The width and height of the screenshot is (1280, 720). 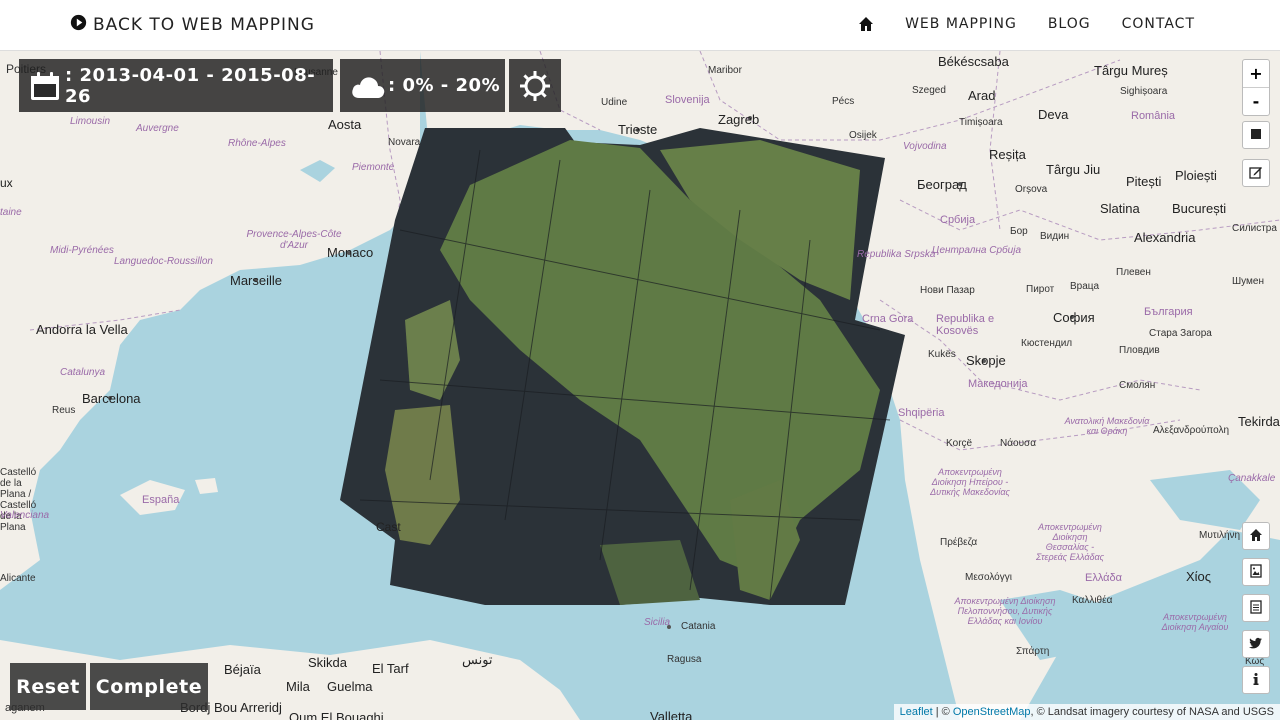 I want to click on twitter-button, so click(x=1256, y=644).